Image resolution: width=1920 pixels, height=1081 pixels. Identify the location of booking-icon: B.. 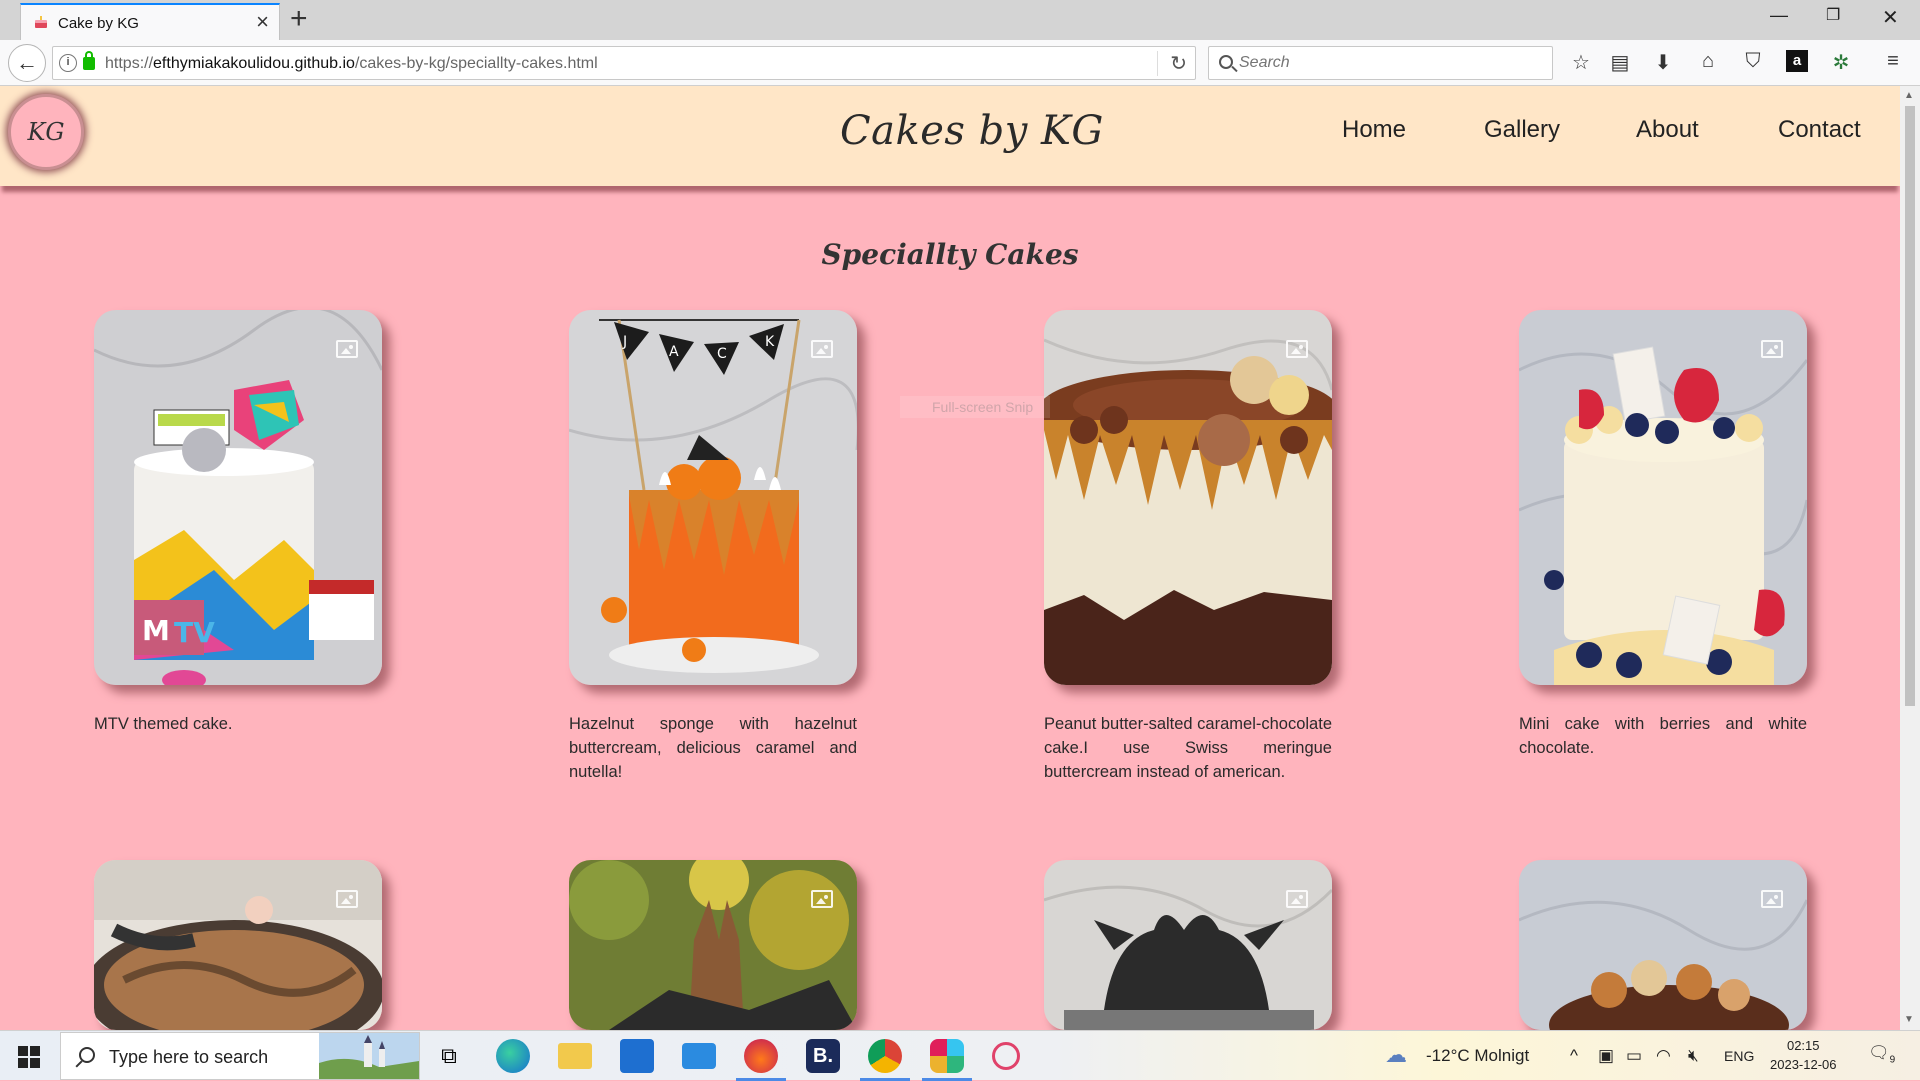
(823, 1056).